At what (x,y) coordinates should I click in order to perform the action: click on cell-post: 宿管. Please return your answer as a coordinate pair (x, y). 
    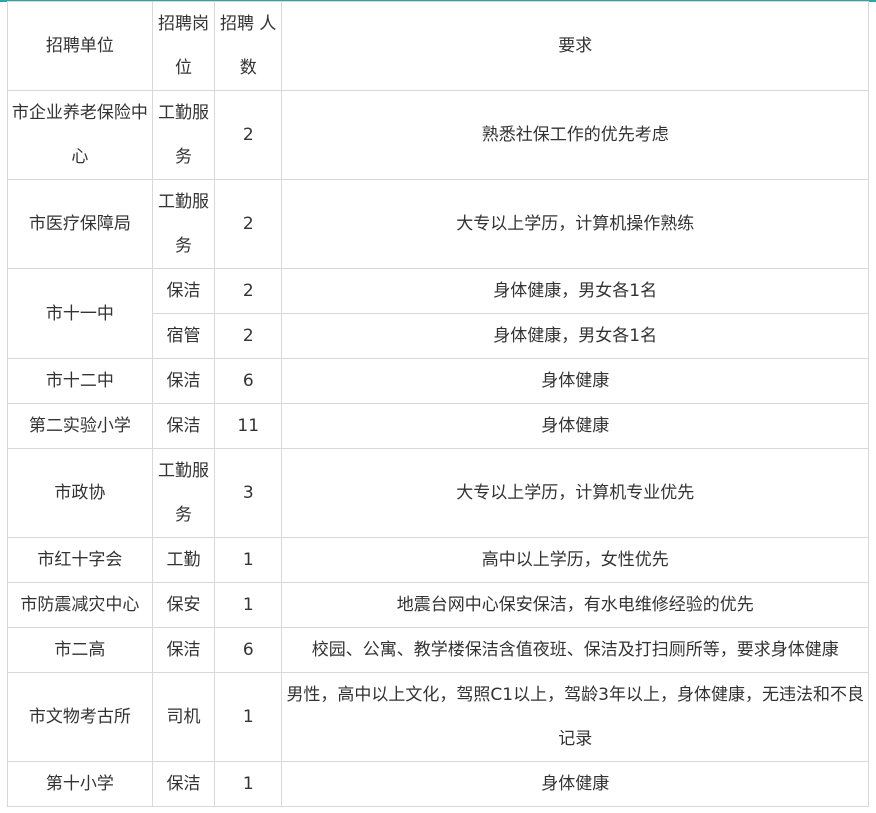
    Looking at the image, I should click on (183, 336).